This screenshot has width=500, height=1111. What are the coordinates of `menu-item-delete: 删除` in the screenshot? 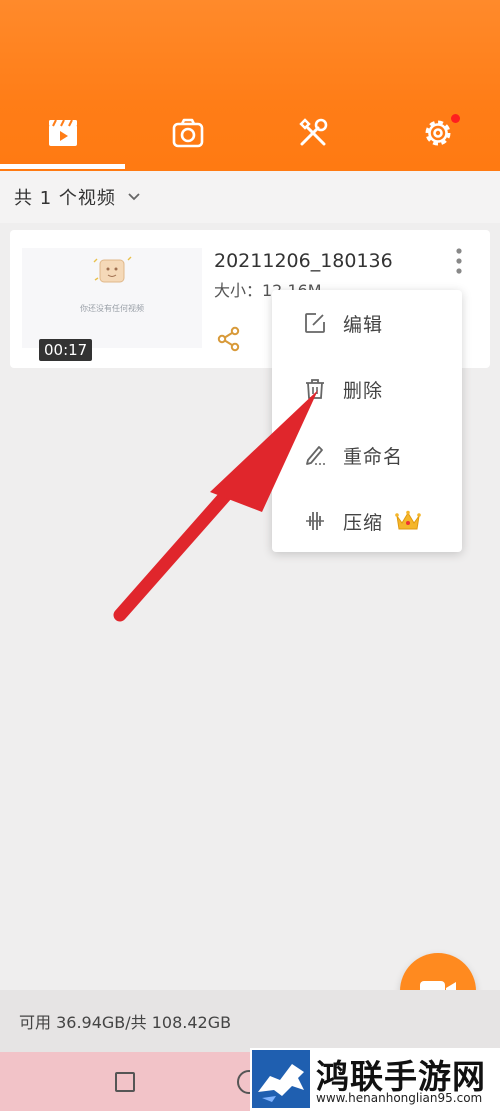 It's located at (367, 389).